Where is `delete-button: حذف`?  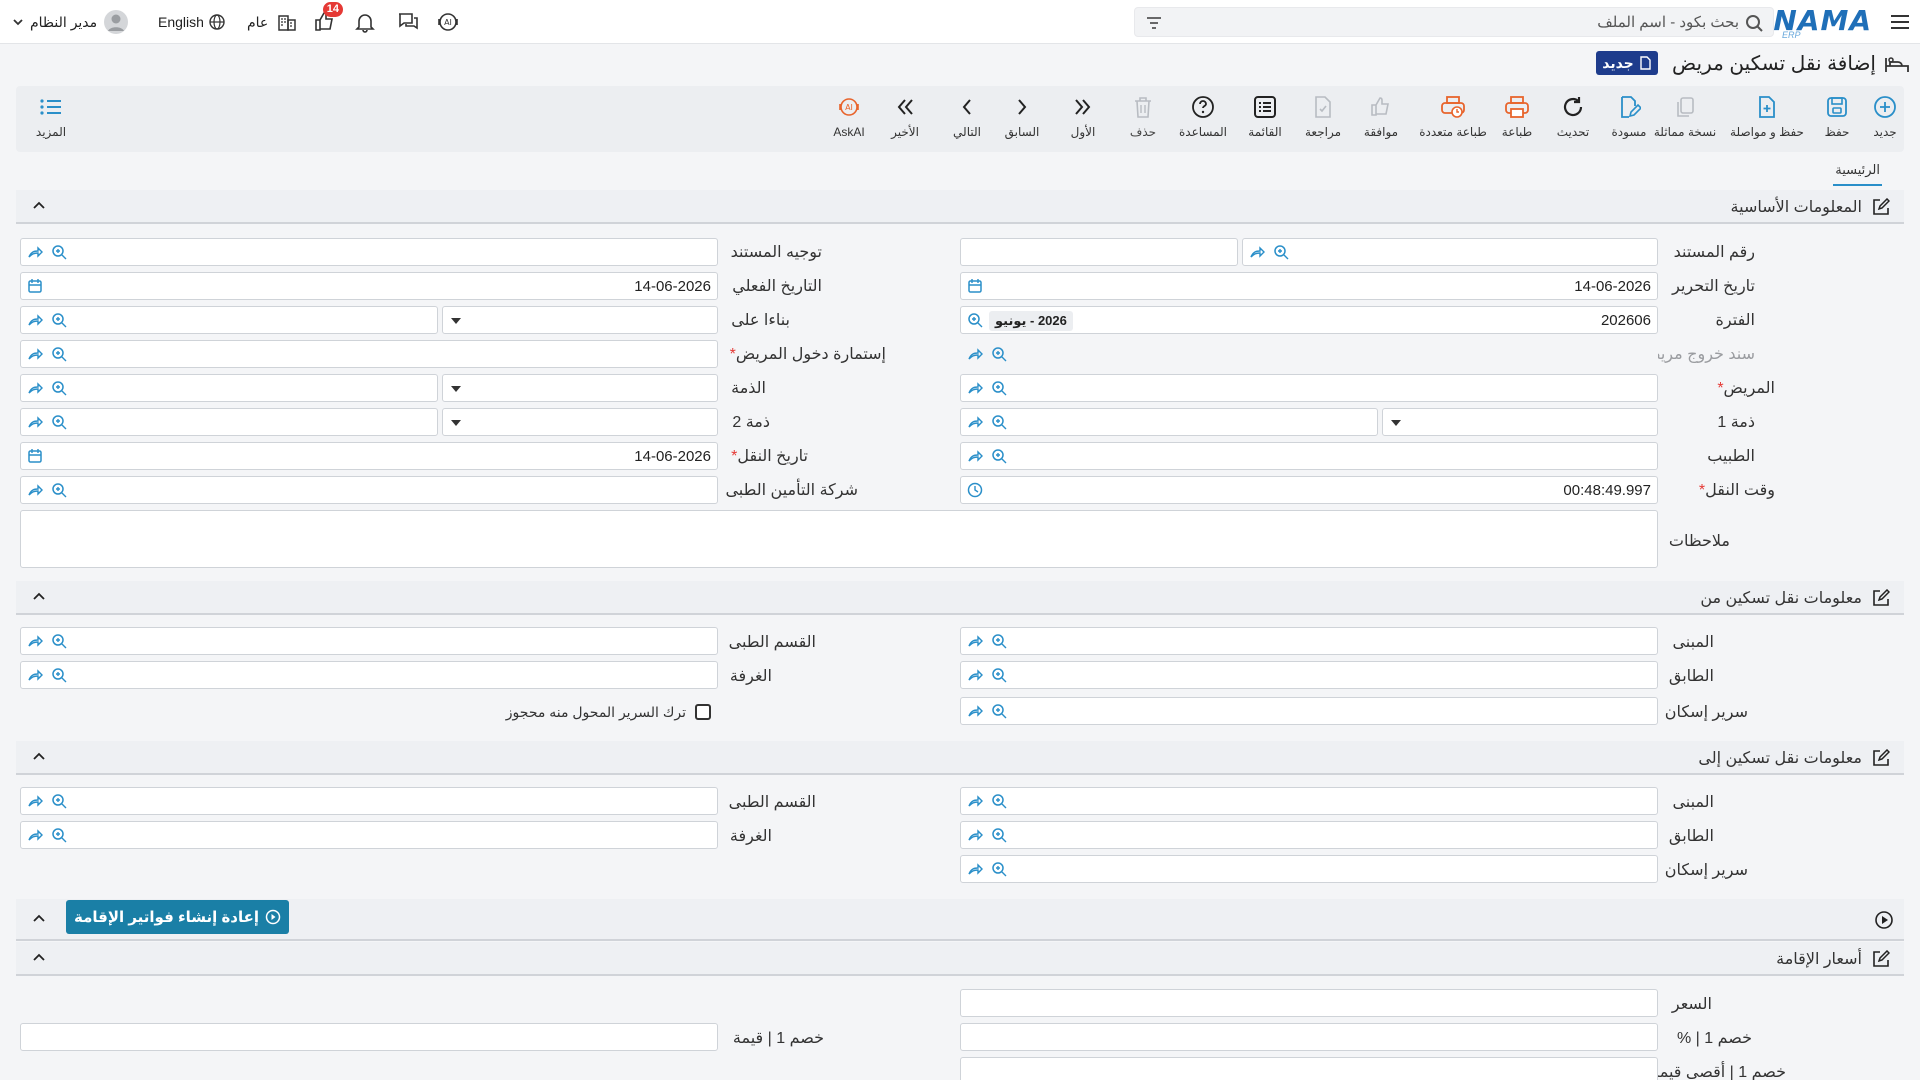 delete-button: حذف is located at coordinates (1143, 120).